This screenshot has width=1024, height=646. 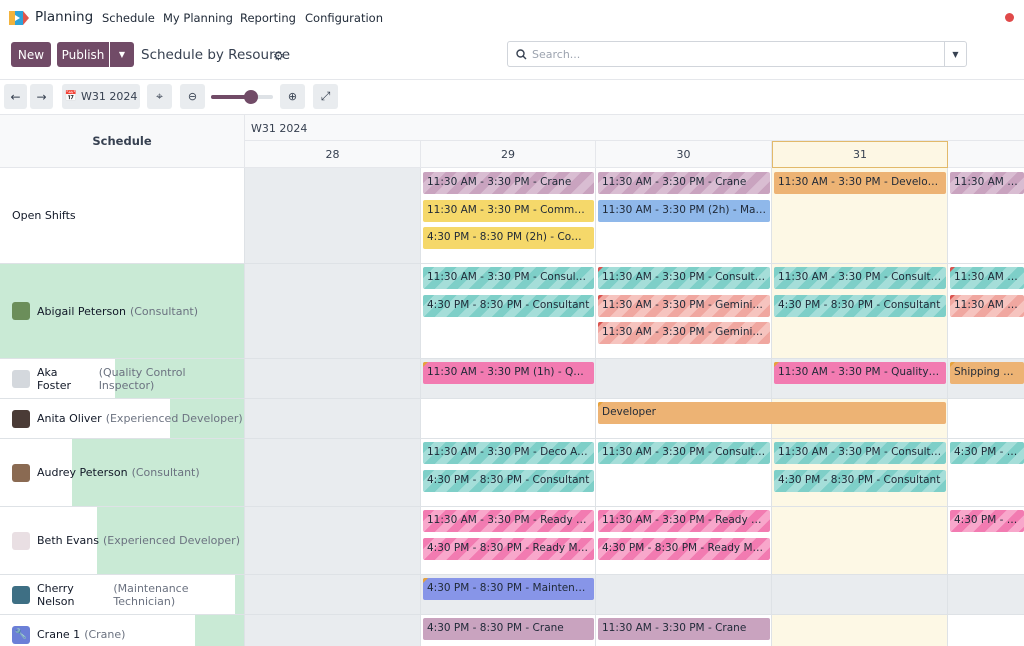 I want to click on row-label: Audrey Peterson (Consultant), so click(x=122, y=472).